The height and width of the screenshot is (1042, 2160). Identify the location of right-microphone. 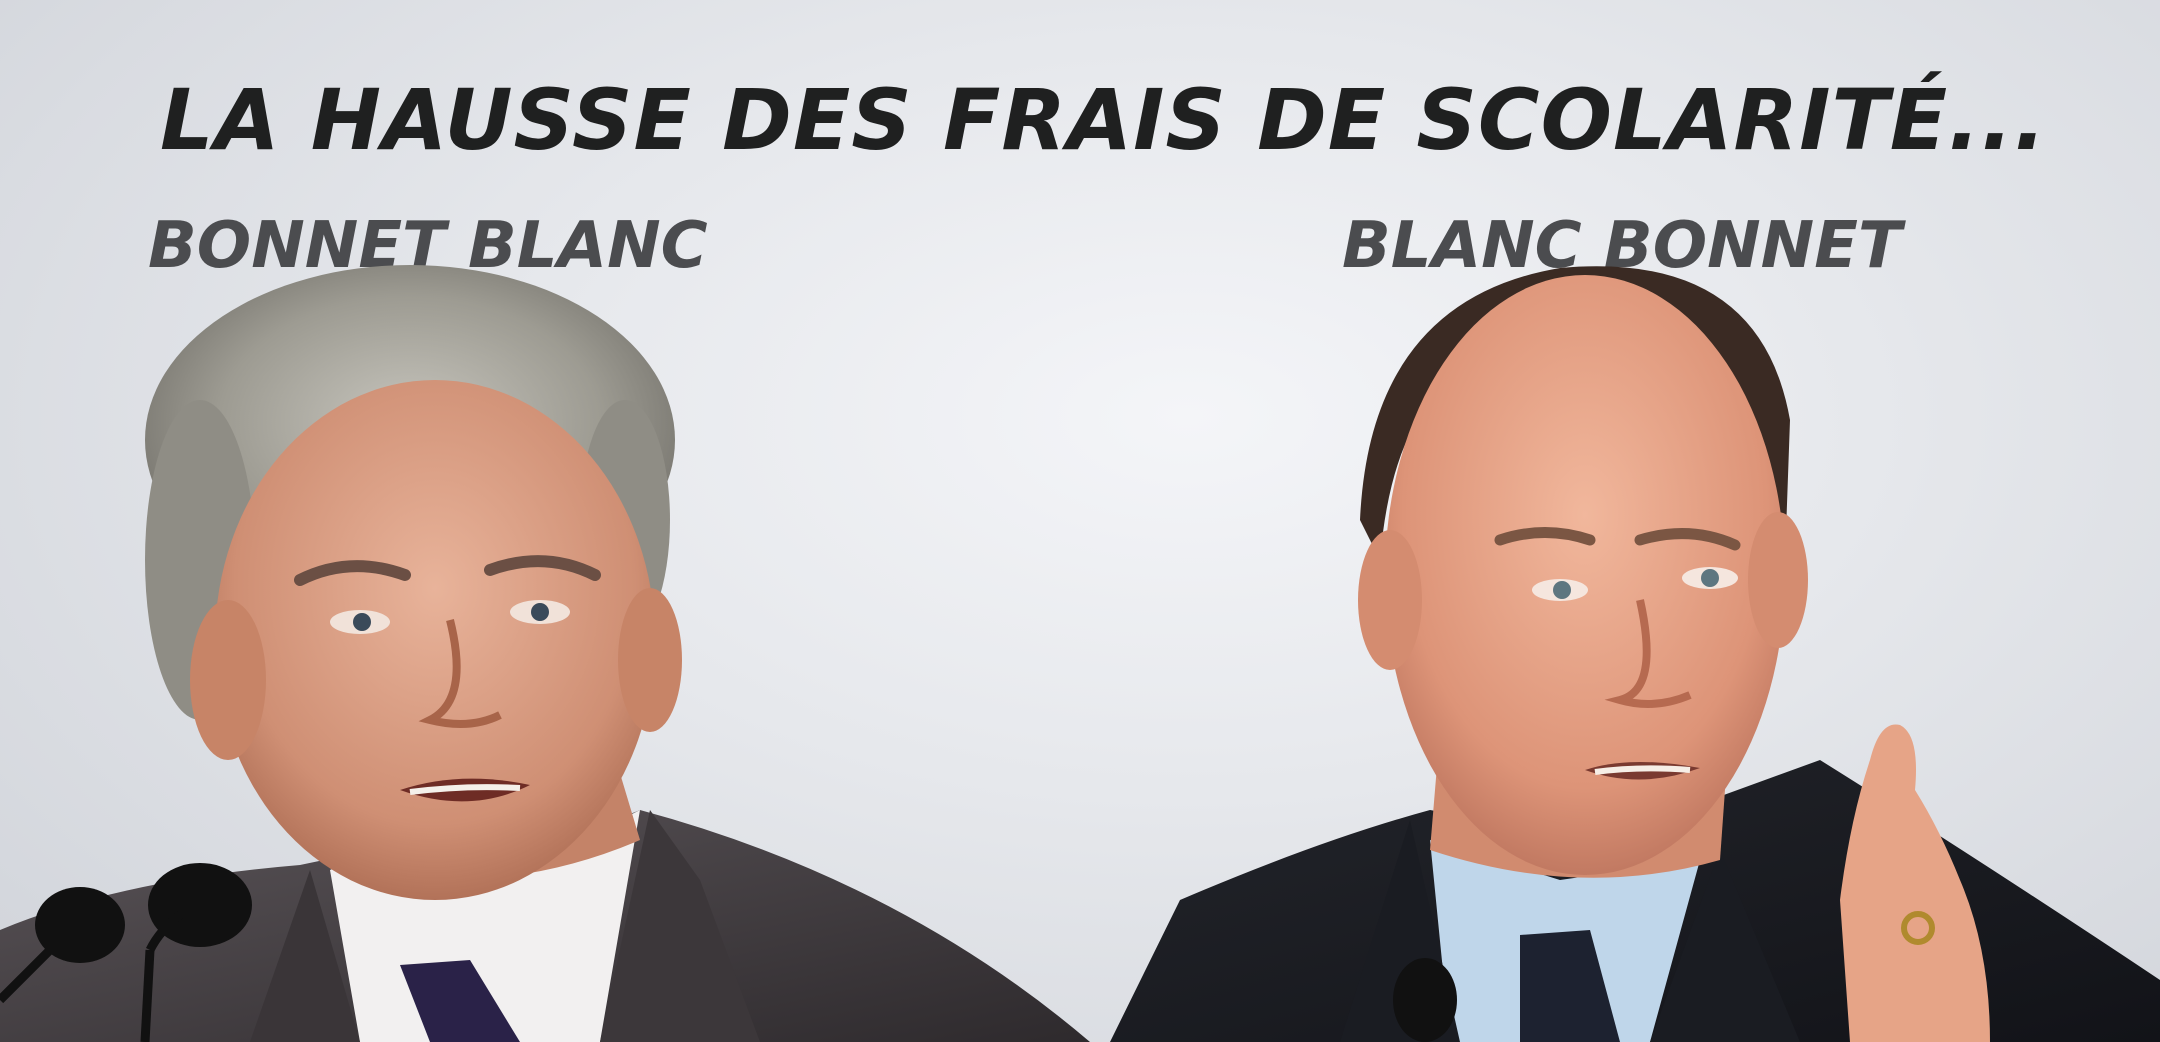
(1425, 1000).